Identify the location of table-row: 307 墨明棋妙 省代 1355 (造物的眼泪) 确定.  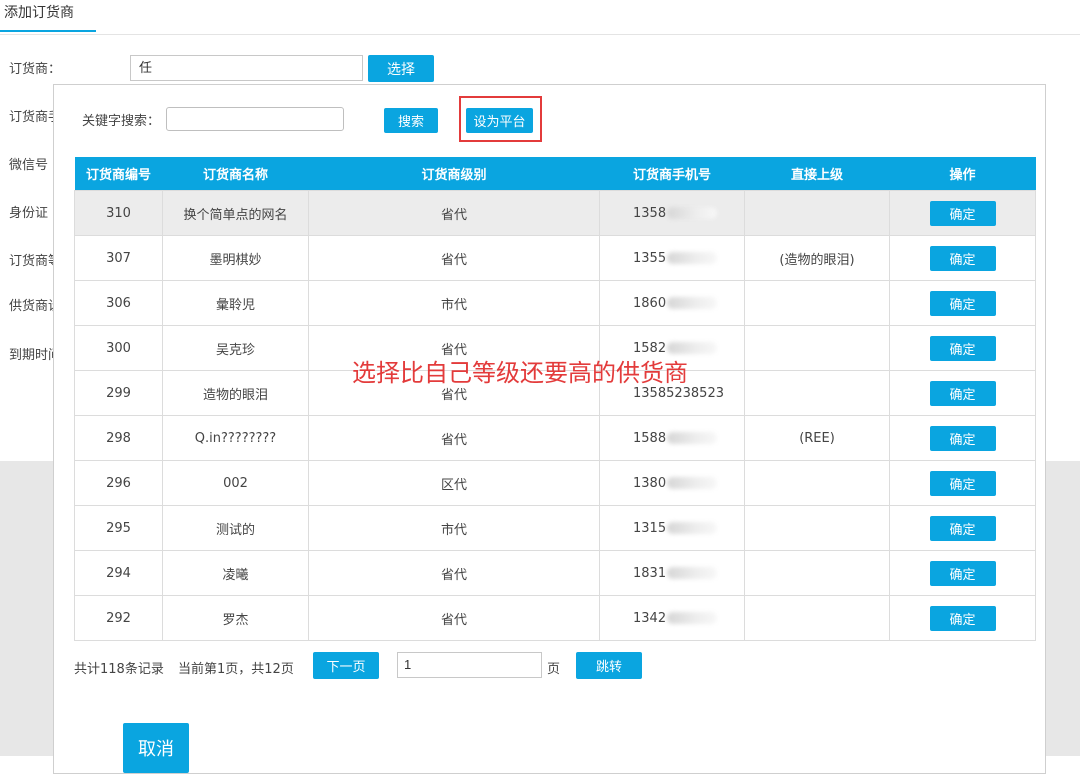
(555, 258).